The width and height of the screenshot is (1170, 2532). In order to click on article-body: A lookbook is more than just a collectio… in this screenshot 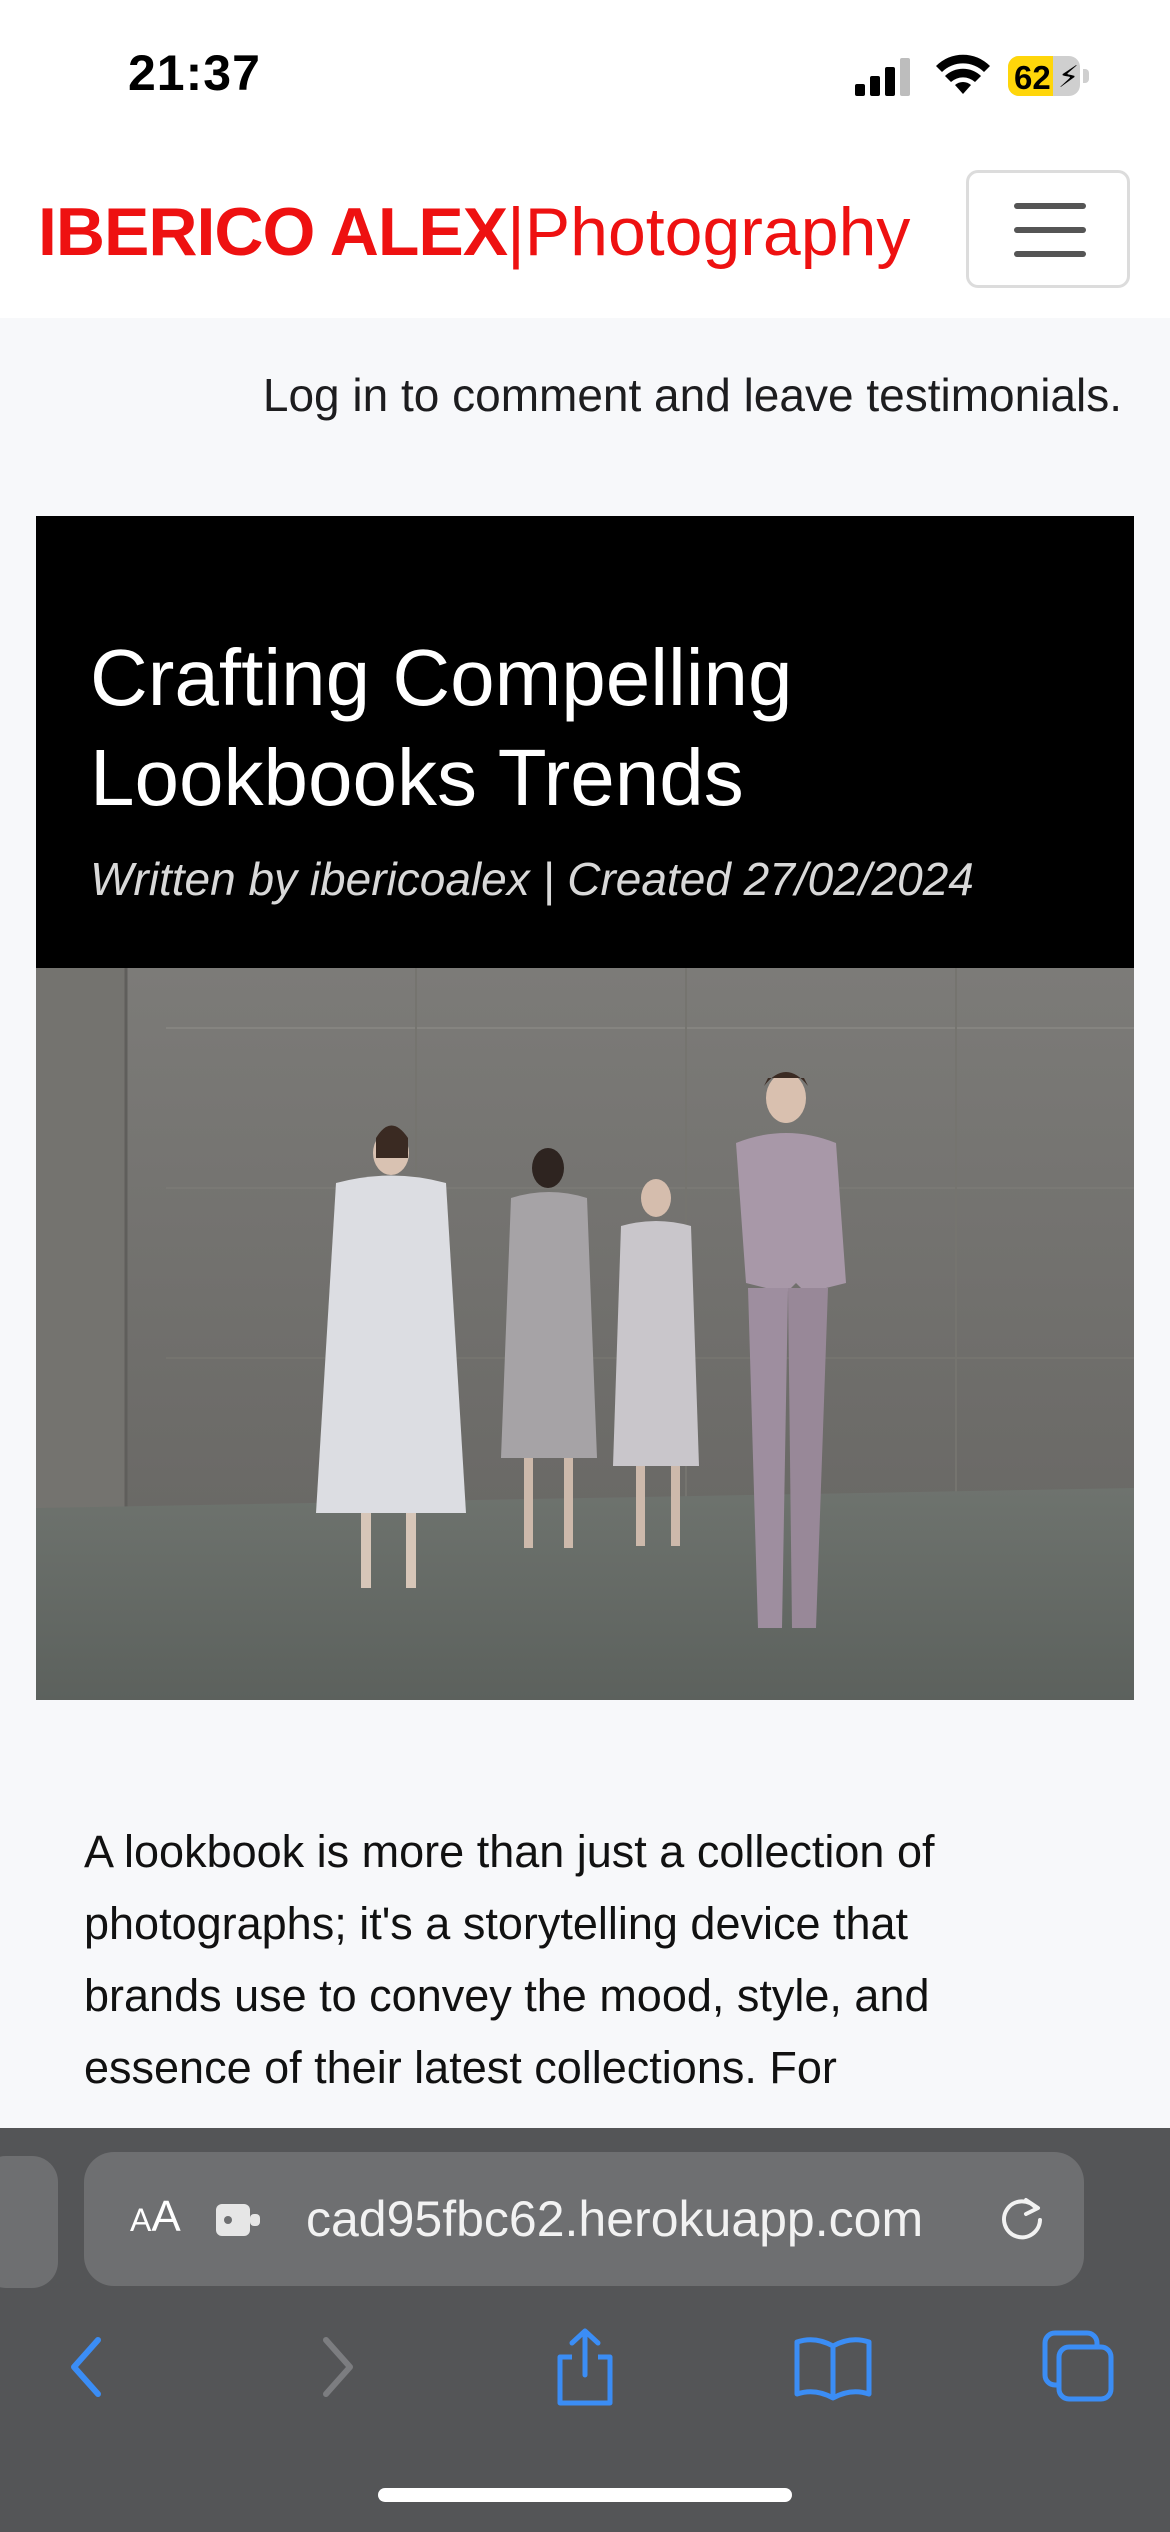, I will do `click(509, 1959)`.